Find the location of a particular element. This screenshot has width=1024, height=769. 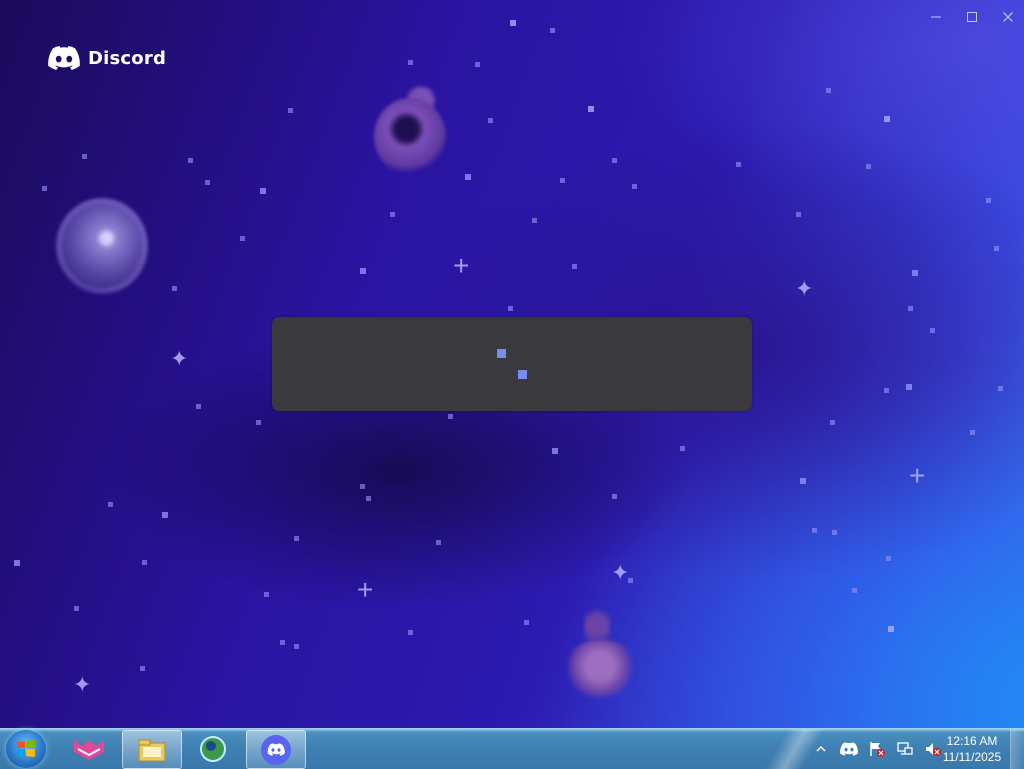

maximize-button is located at coordinates (972, 17).